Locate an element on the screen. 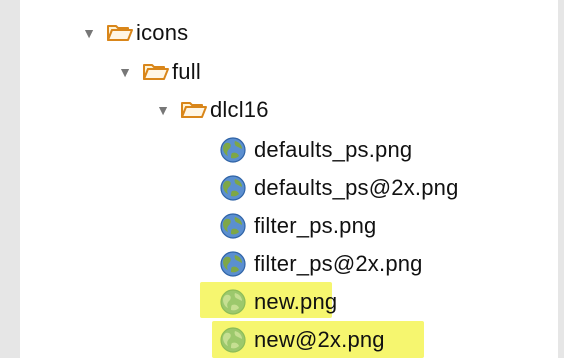  tree-row-file: defaults_ps@2x.png is located at coordinates (338, 188).